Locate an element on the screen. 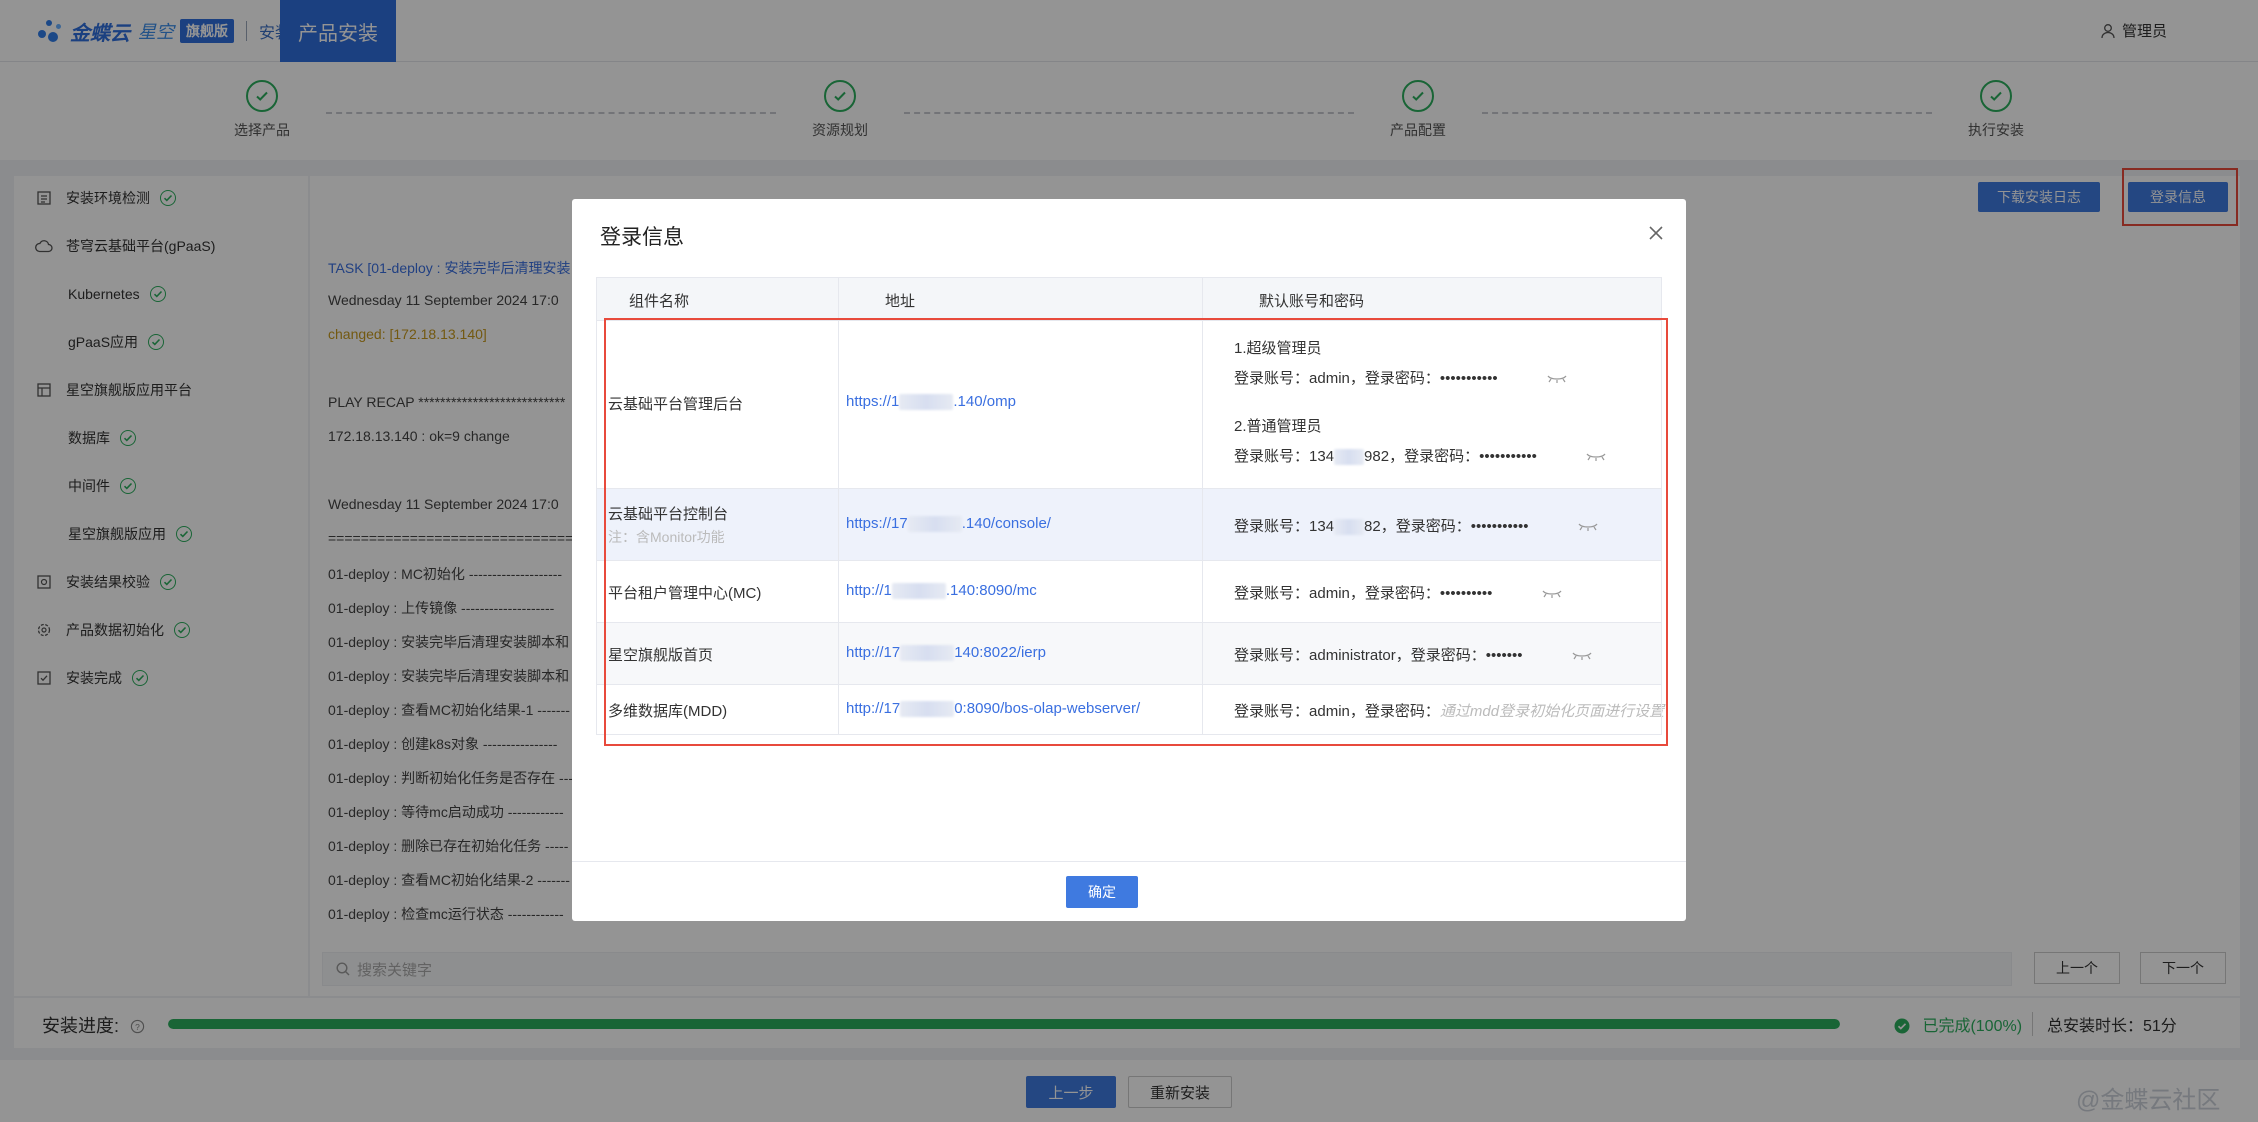 The height and width of the screenshot is (1122, 2258). divider is located at coordinates (1129, 861).